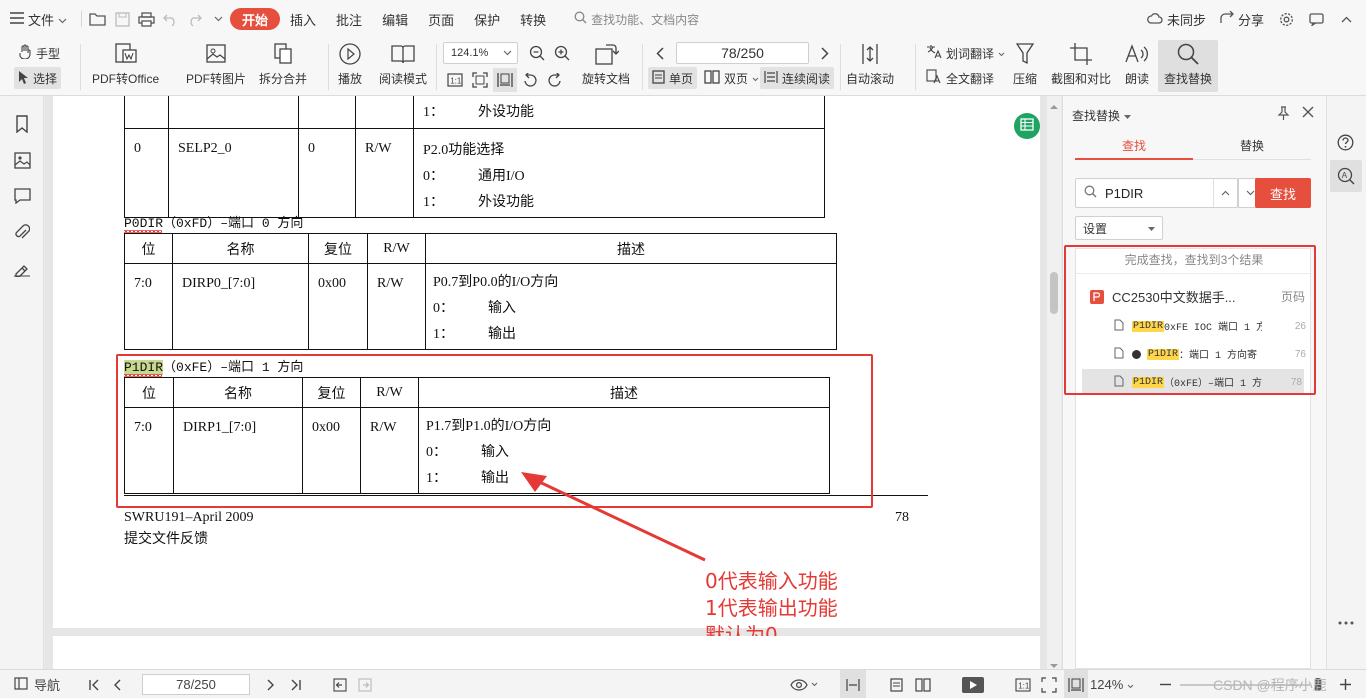  What do you see at coordinates (170, 19) in the screenshot?
I see `undo-icon` at bounding box center [170, 19].